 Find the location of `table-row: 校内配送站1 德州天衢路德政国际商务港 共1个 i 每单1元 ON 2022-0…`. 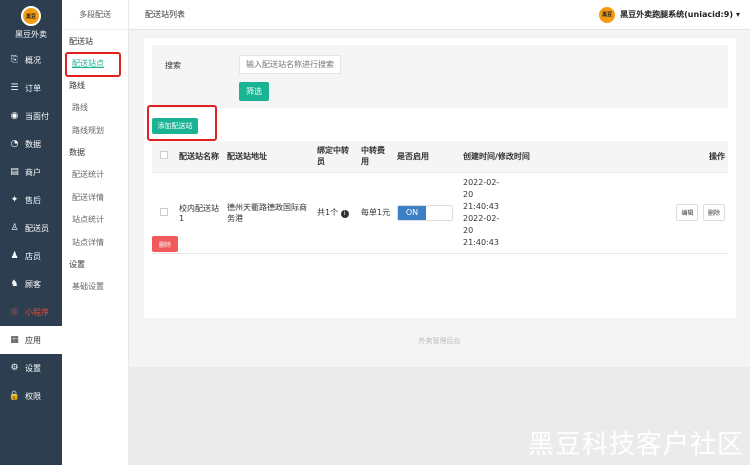

table-row: 校内配送站1 德州天衢路德政国际商务港 共1个 i 每单1元 ON 2022-0… is located at coordinates (440, 213).